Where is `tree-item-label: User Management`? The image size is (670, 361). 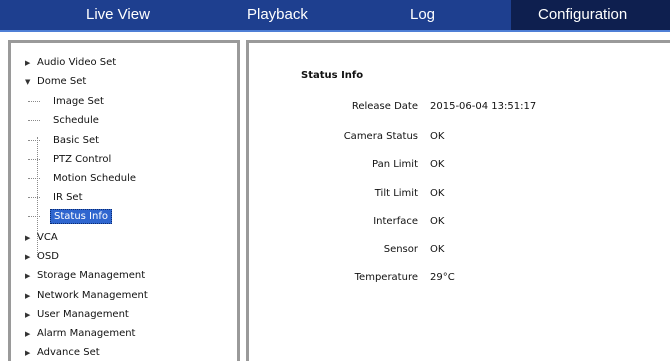 tree-item-label: User Management is located at coordinates (83, 314).